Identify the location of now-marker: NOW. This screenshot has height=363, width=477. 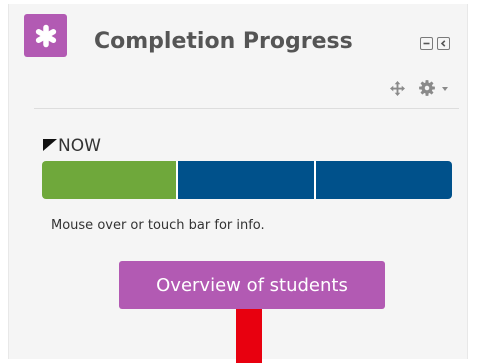
(72, 146).